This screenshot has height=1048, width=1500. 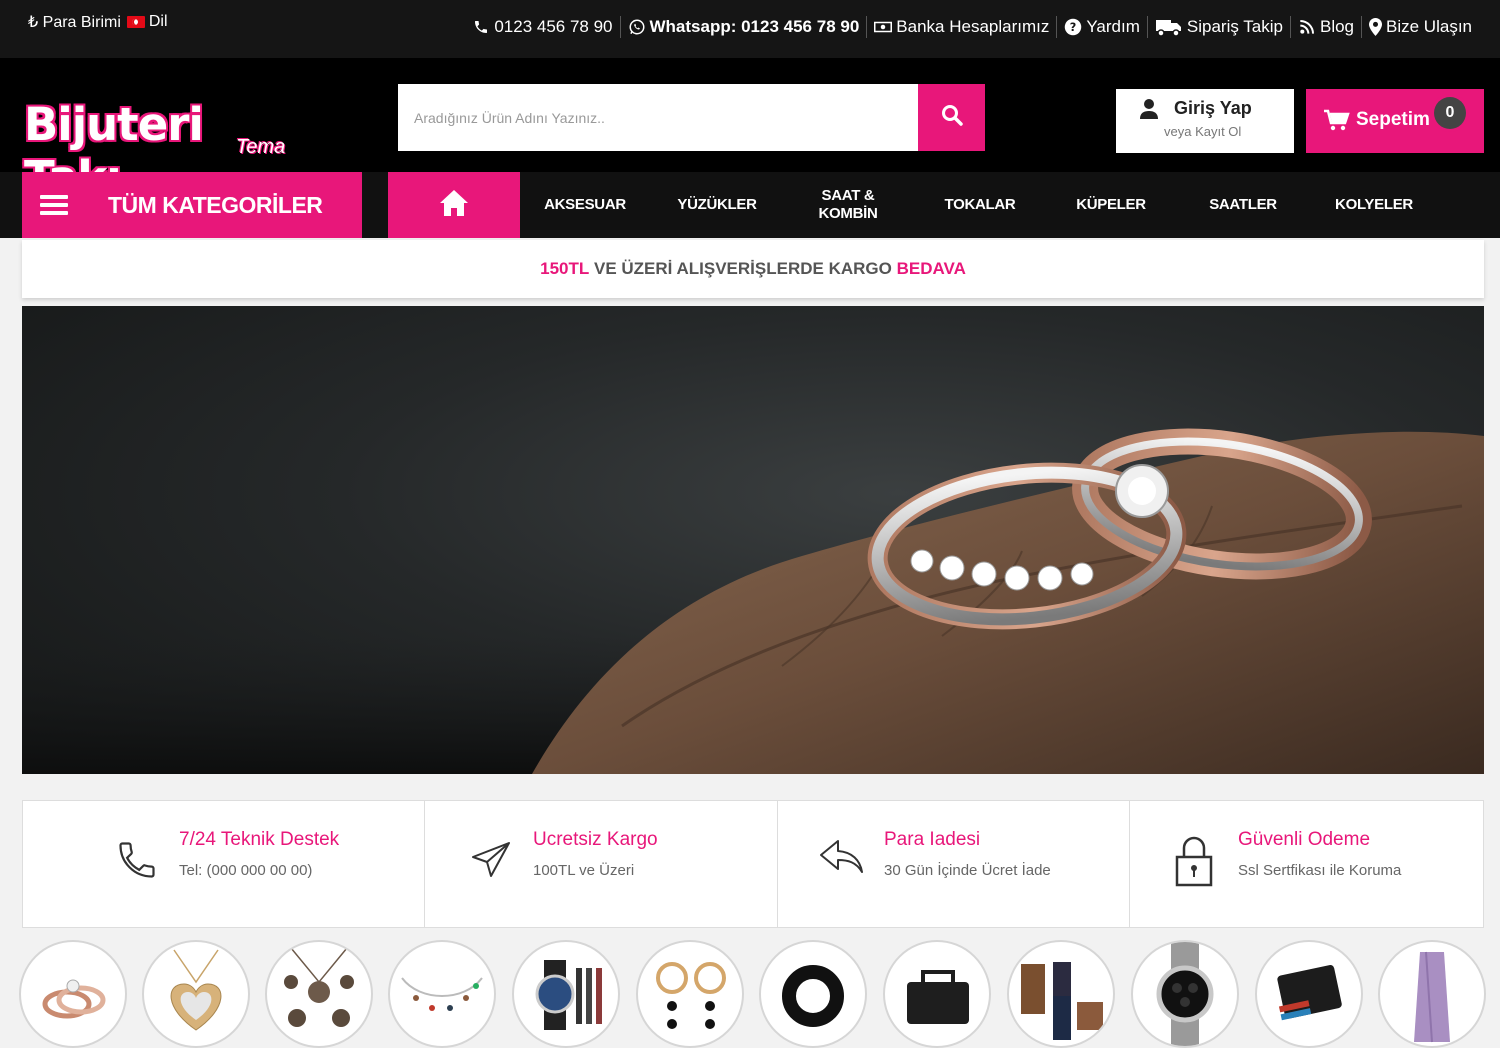 I want to click on language-selector: Dil, so click(x=147, y=22).